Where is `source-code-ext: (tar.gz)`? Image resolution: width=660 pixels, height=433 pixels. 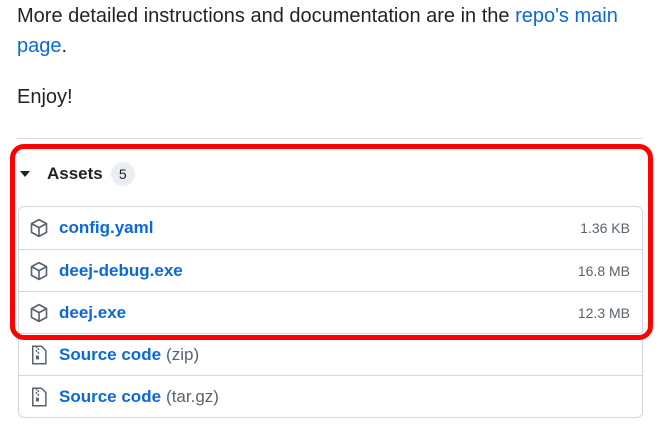
source-code-ext: (tar.gz) is located at coordinates (192, 396).